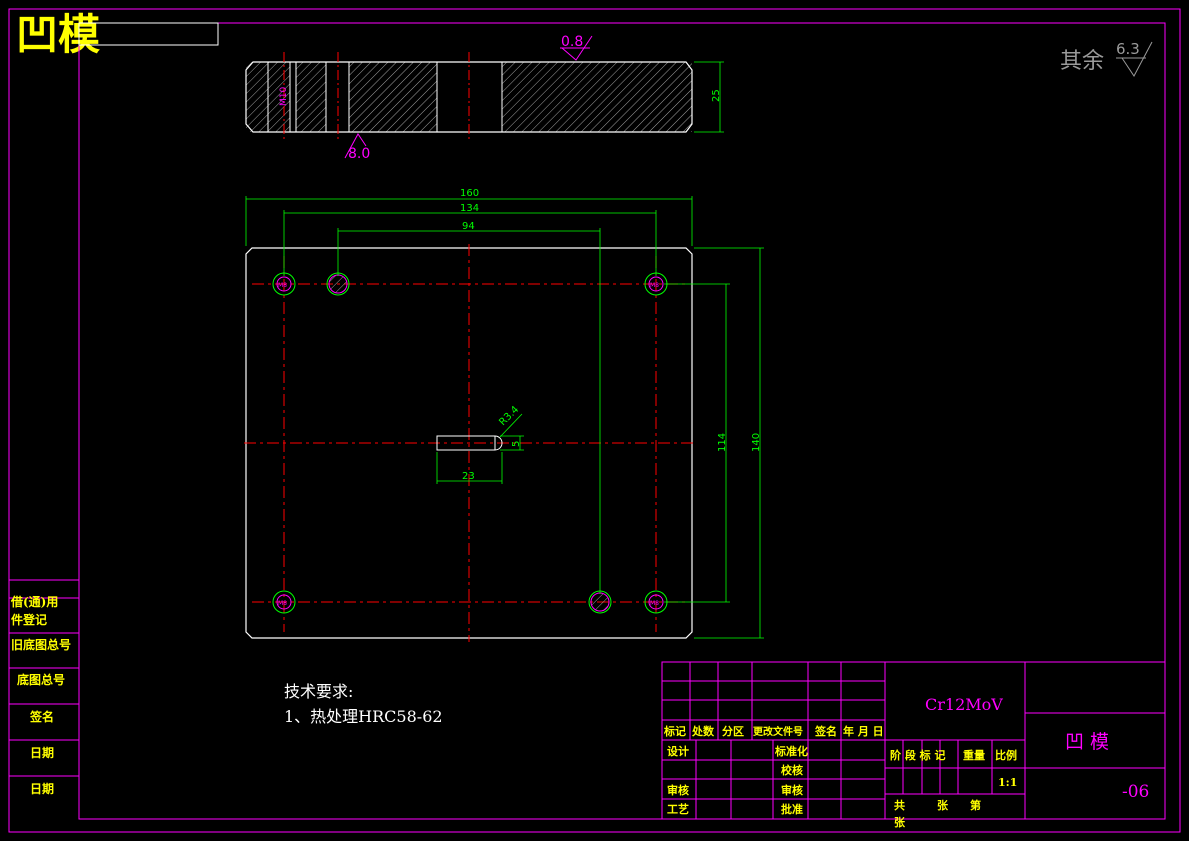  Describe the element at coordinates (468, 226) in the screenshot. I see `dim-94: 94` at that location.